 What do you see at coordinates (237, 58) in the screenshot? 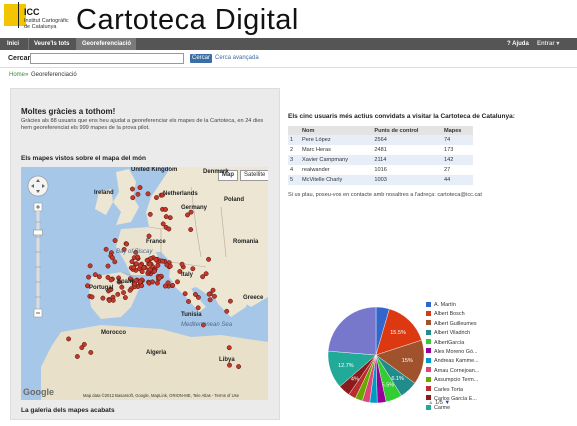
I see `advanced-search-link: Cerca avançada` at bounding box center [237, 58].